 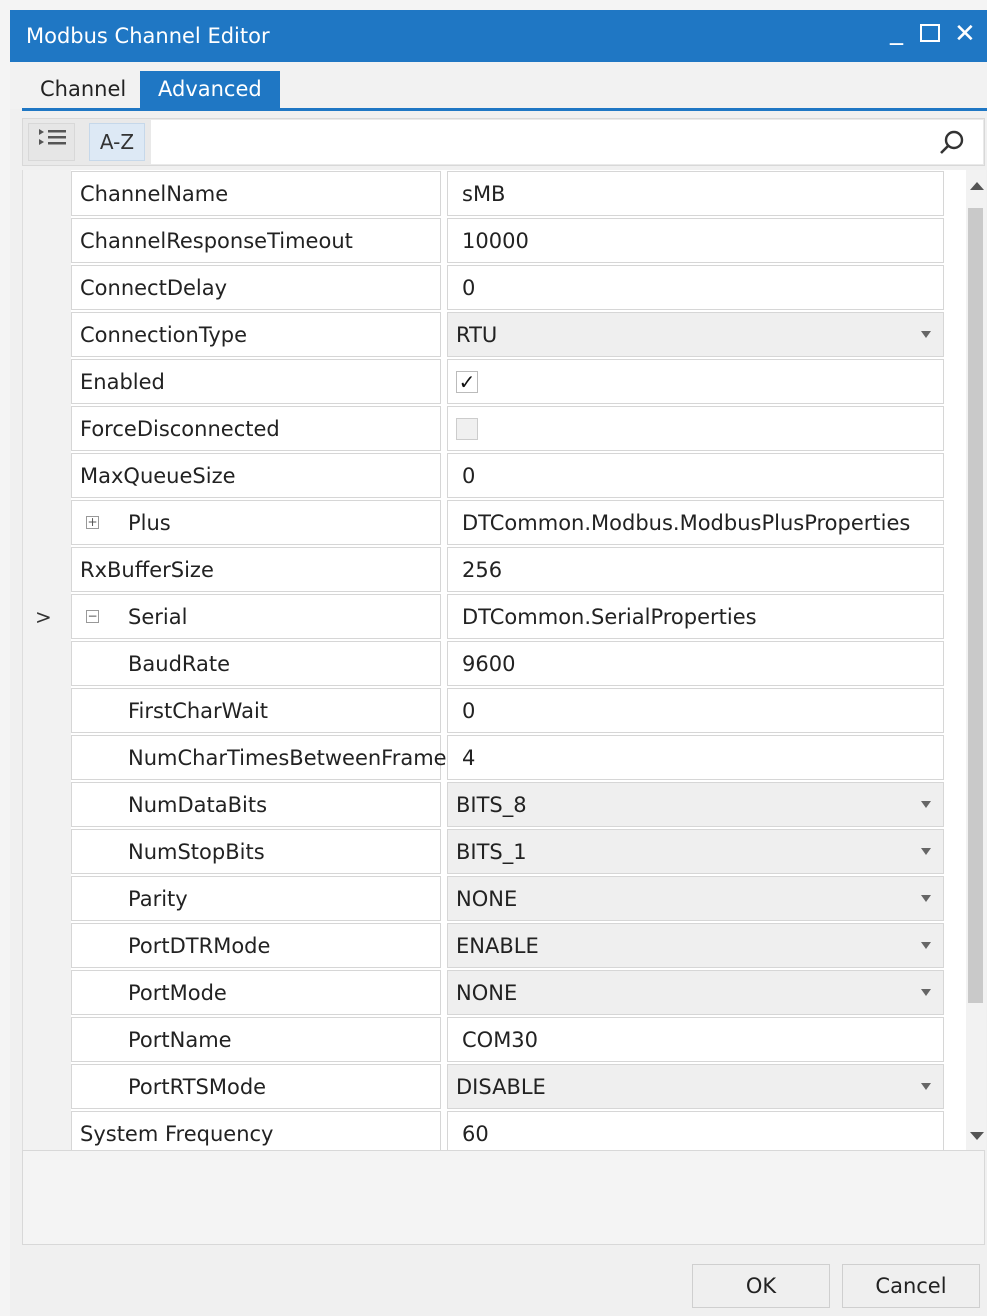 What do you see at coordinates (695, 428) in the screenshot?
I see `property-value` at bounding box center [695, 428].